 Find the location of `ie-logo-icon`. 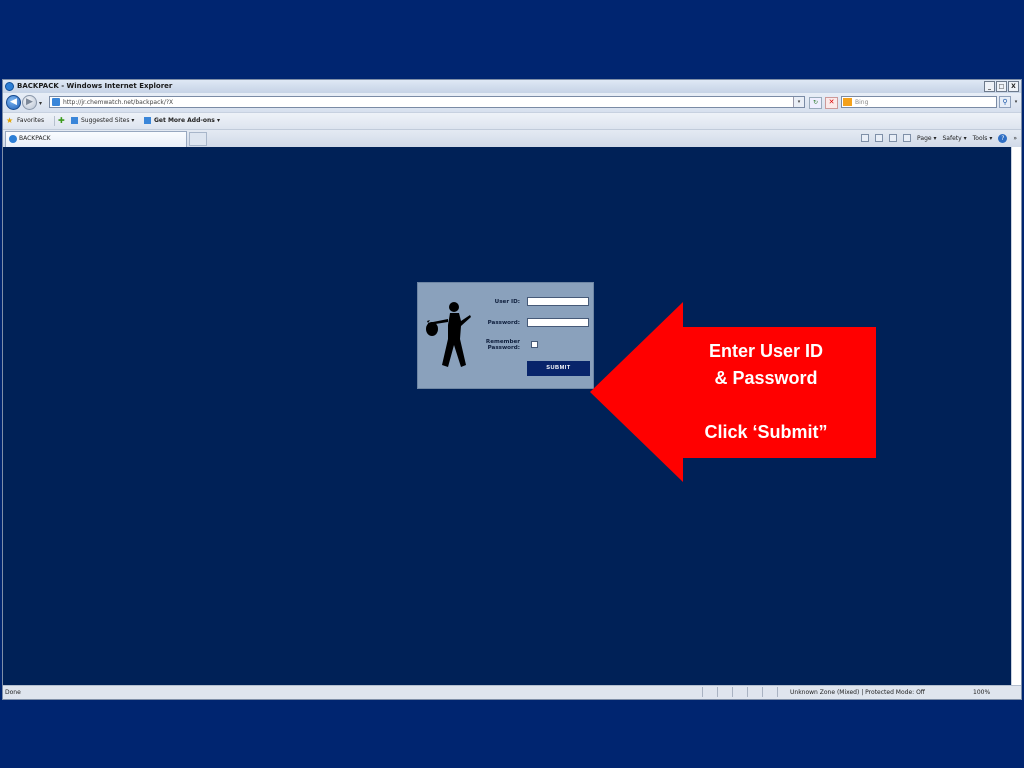

ie-logo-icon is located at coordinates (9, 86).